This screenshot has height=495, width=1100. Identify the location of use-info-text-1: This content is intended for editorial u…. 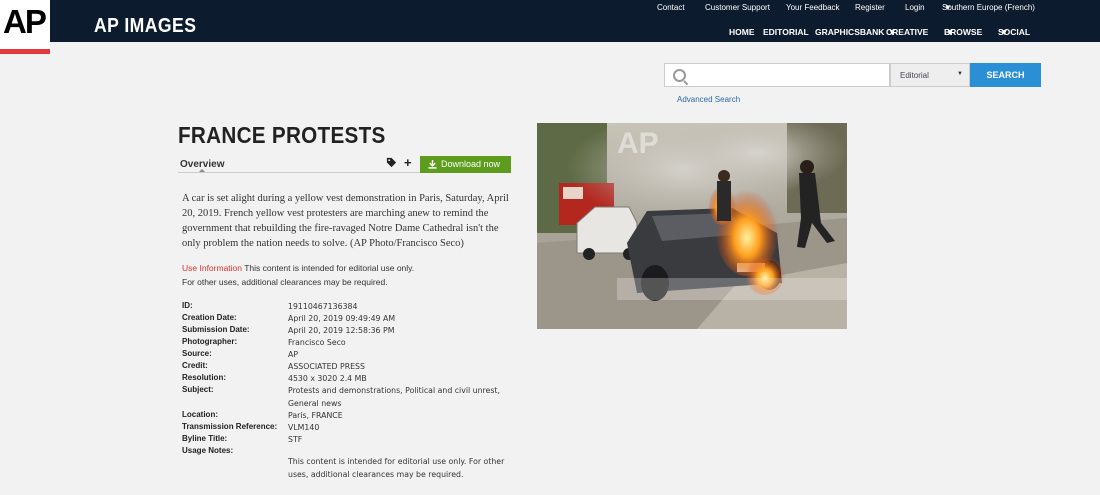
(329, 268).